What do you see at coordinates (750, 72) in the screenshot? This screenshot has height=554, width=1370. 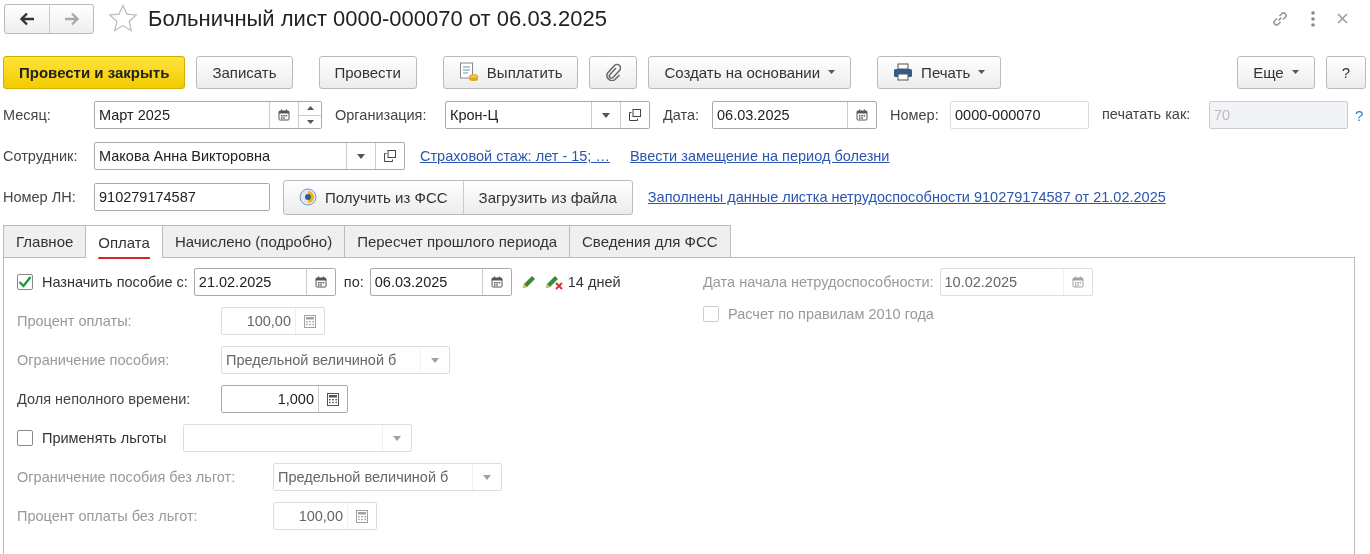 I see `menu-button: Создать на основании` at bounding box center [750, 72].